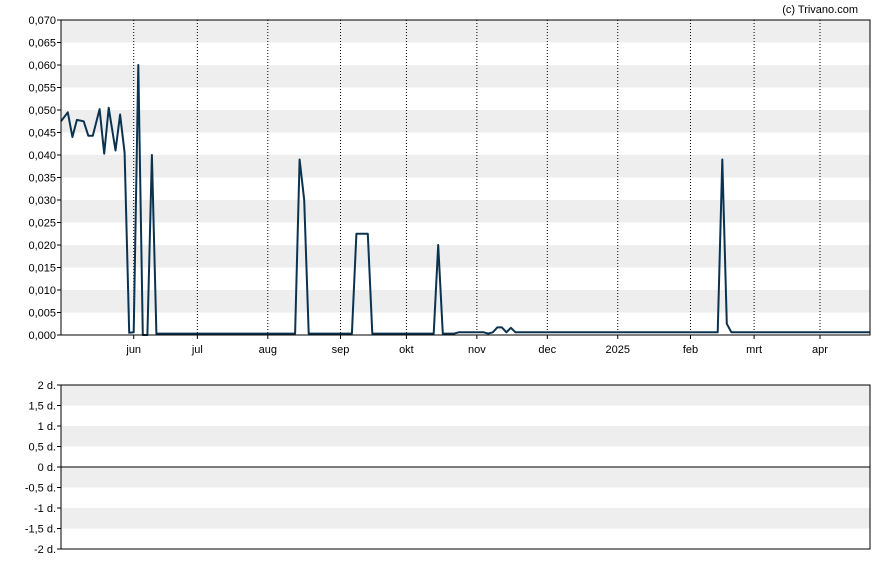  I want to click on x-tick-label: jul, so click(197, 350).